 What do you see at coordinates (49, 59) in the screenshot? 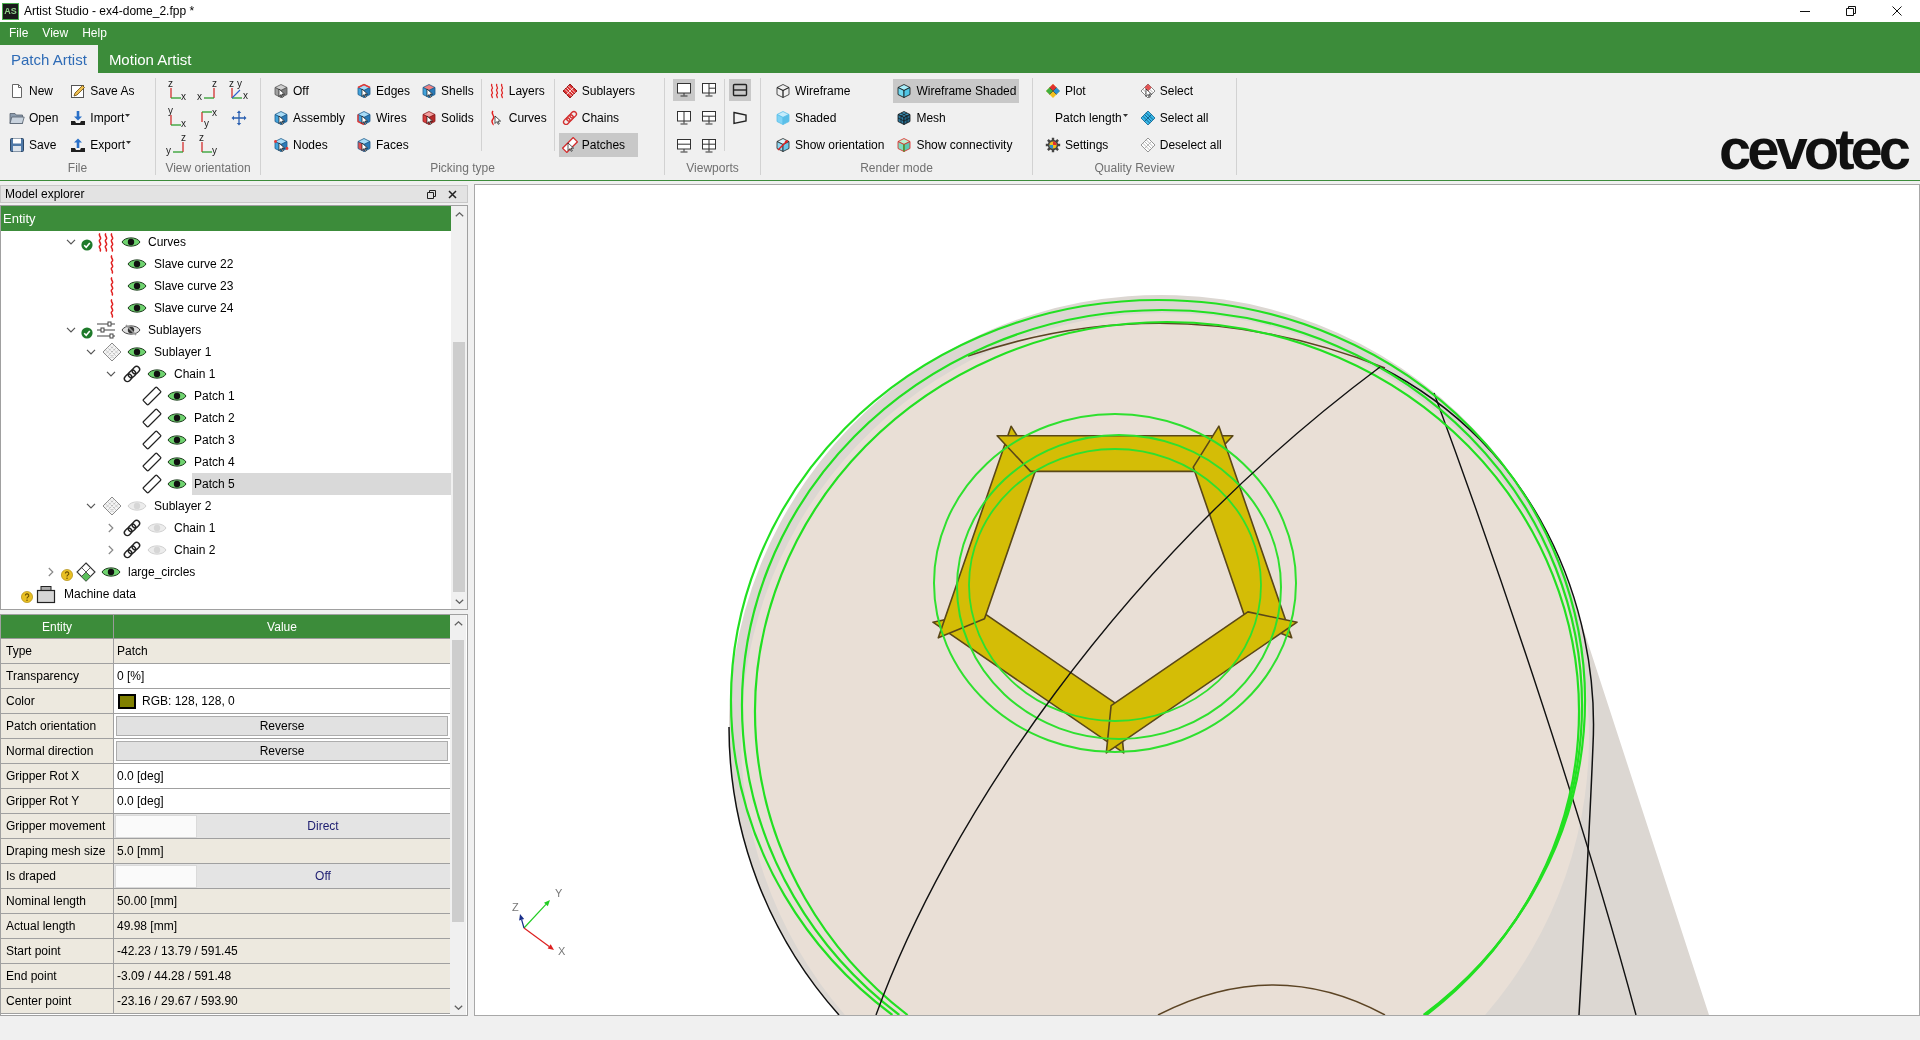
I see `tab: Patch Artist` at bounding box center [49, 59].